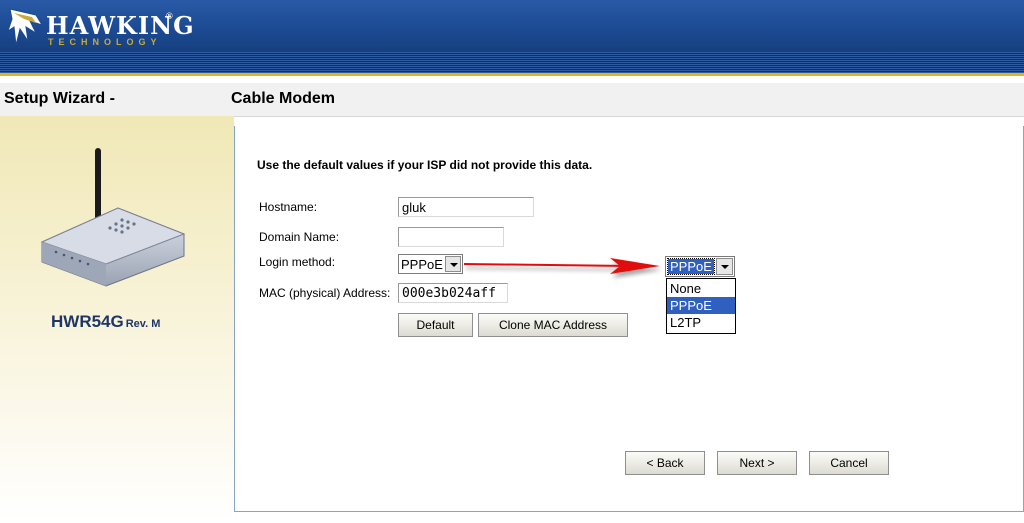 The height and width of the screenshot is (523, 1024). Describe the element at coordinates (512, 74) in the screenshot. I see `header-accent-line` at that location.